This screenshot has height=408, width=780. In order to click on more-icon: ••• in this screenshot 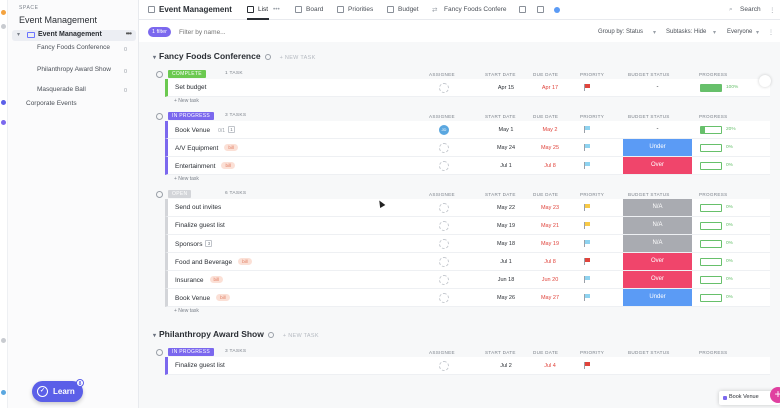, I will do `click(276, 9)`.